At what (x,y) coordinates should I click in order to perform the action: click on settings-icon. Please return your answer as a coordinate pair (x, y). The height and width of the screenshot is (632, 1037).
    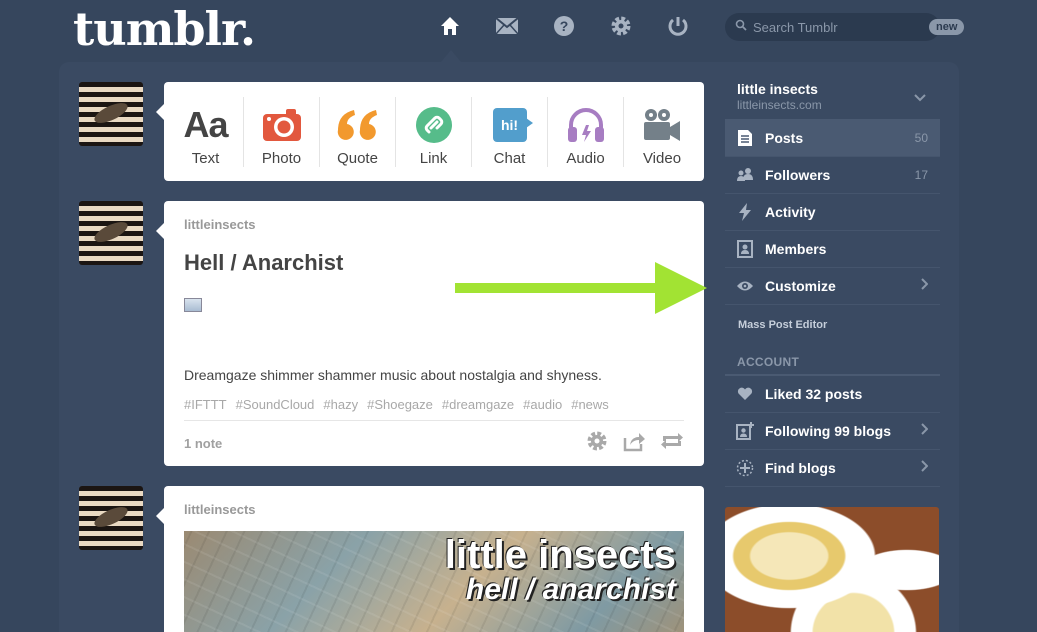
    Looking at the image, I should click on (621, 26).